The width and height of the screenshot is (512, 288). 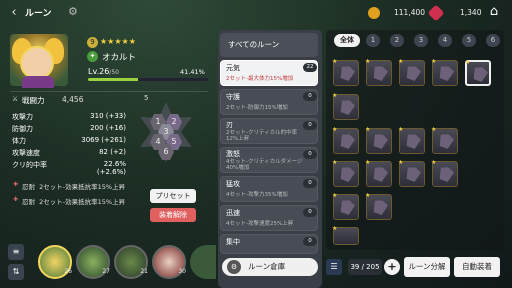 I want to click on top-bar: ‹ ルーン ⚙ 111,400 1,340 ⌂, so click(x=256, y=13).